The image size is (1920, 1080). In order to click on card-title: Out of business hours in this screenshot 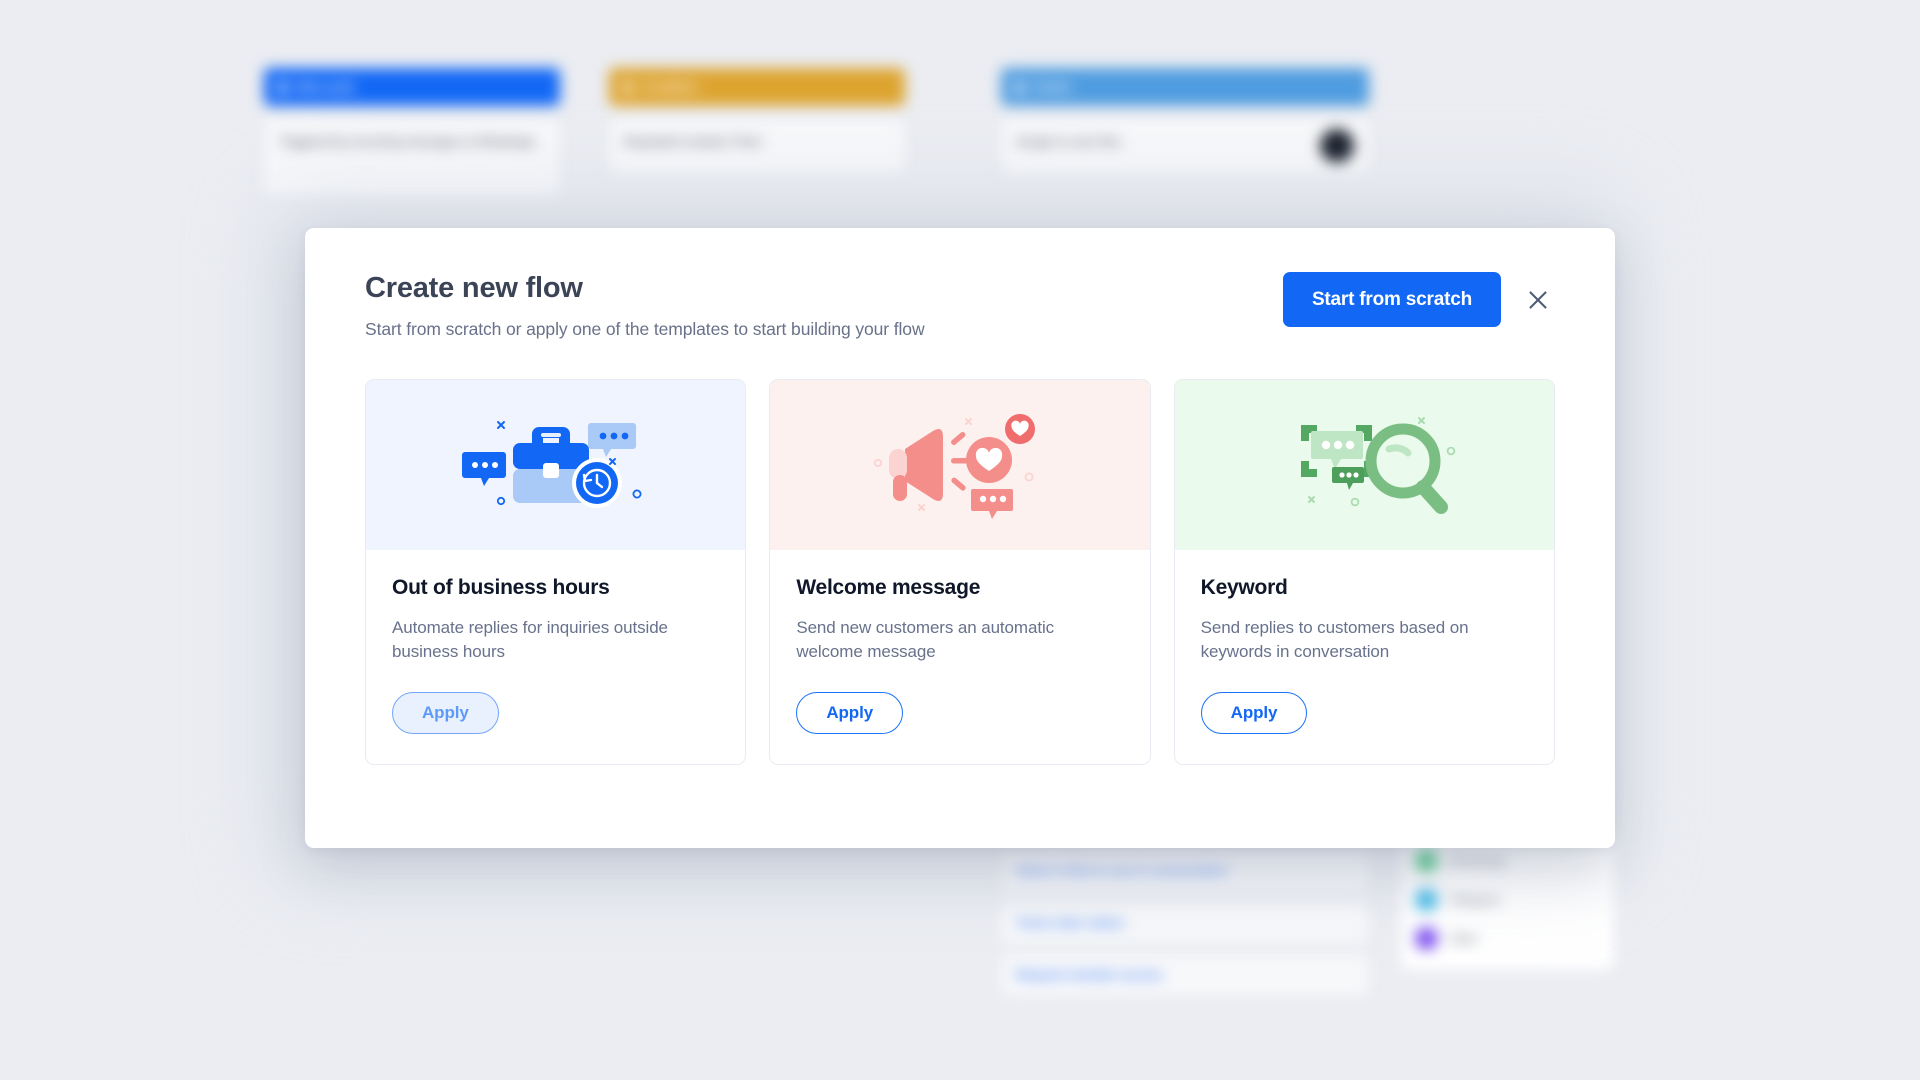, I will do `click(501, 587)`.